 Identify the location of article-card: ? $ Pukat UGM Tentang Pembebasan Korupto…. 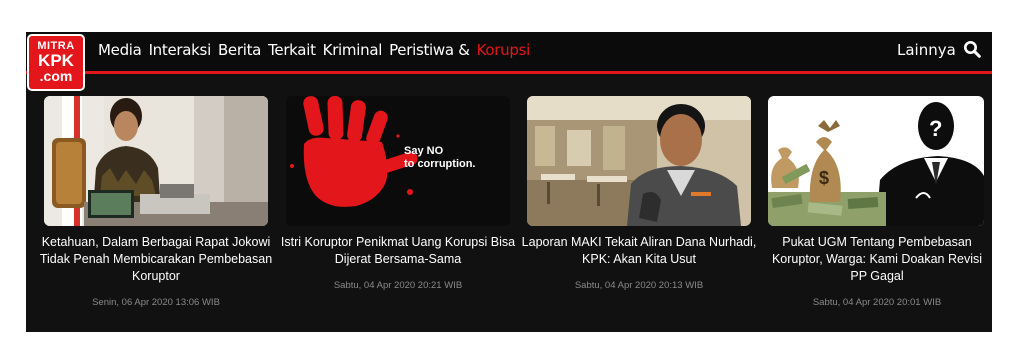
(876, 202).